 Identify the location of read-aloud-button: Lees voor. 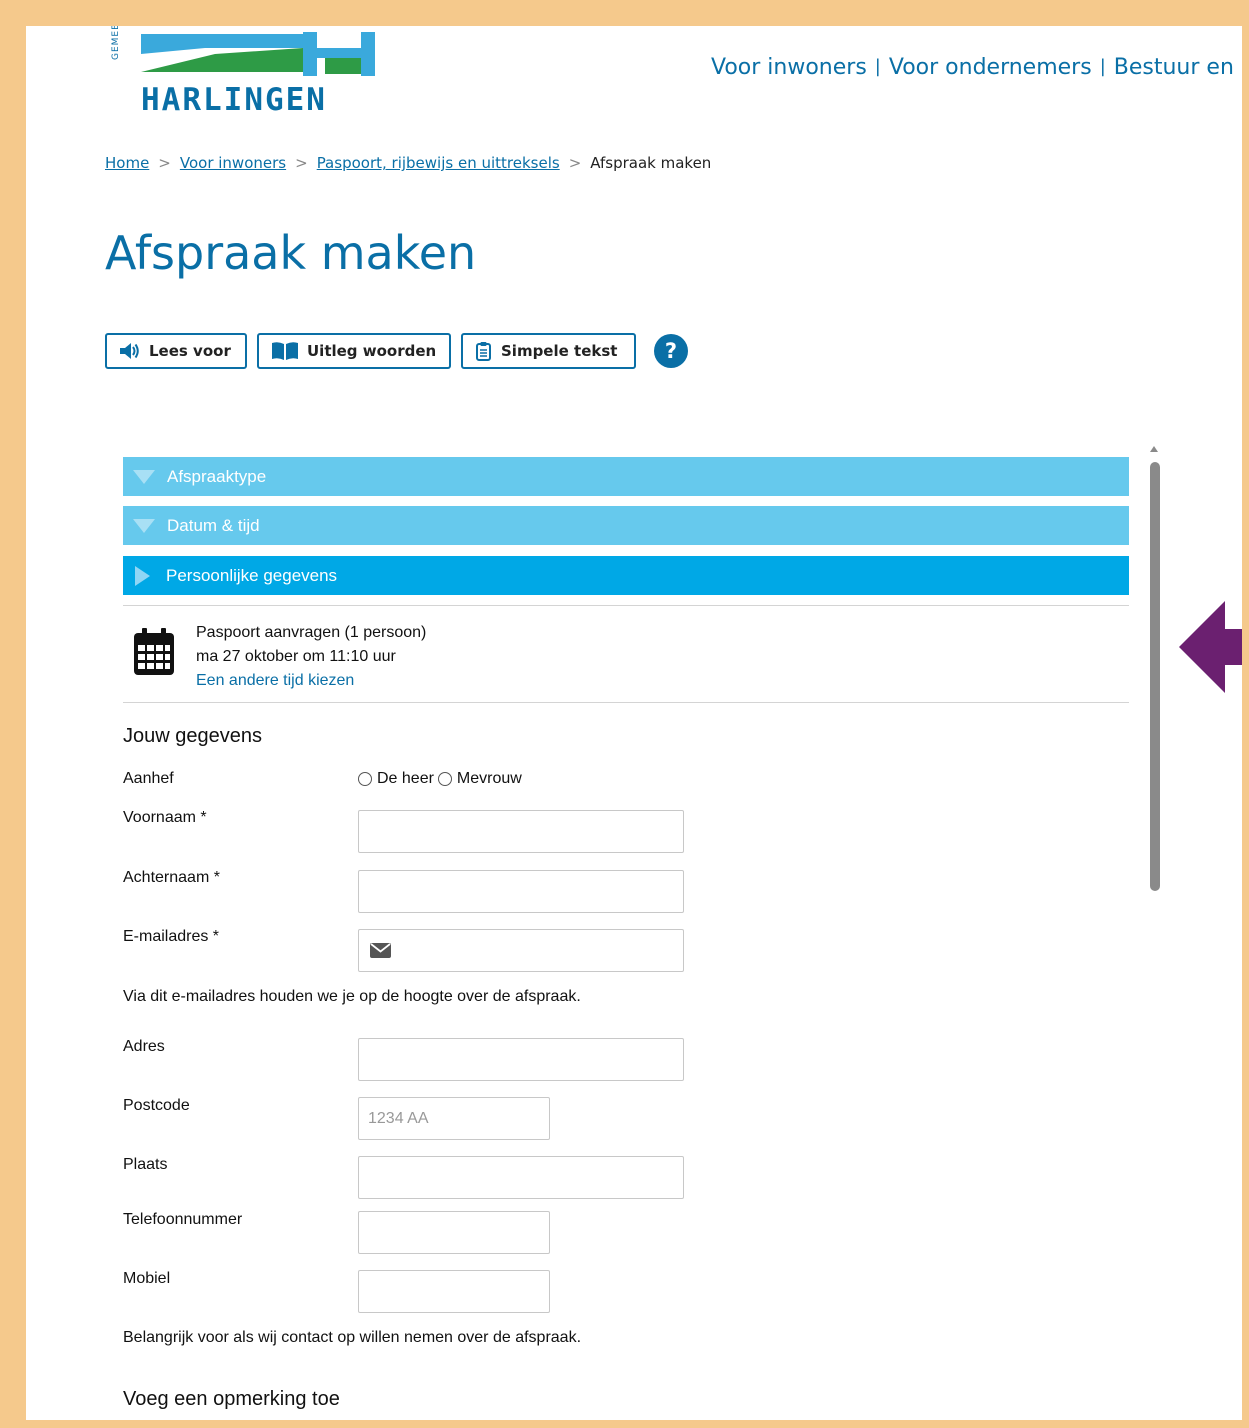
(176, 351).